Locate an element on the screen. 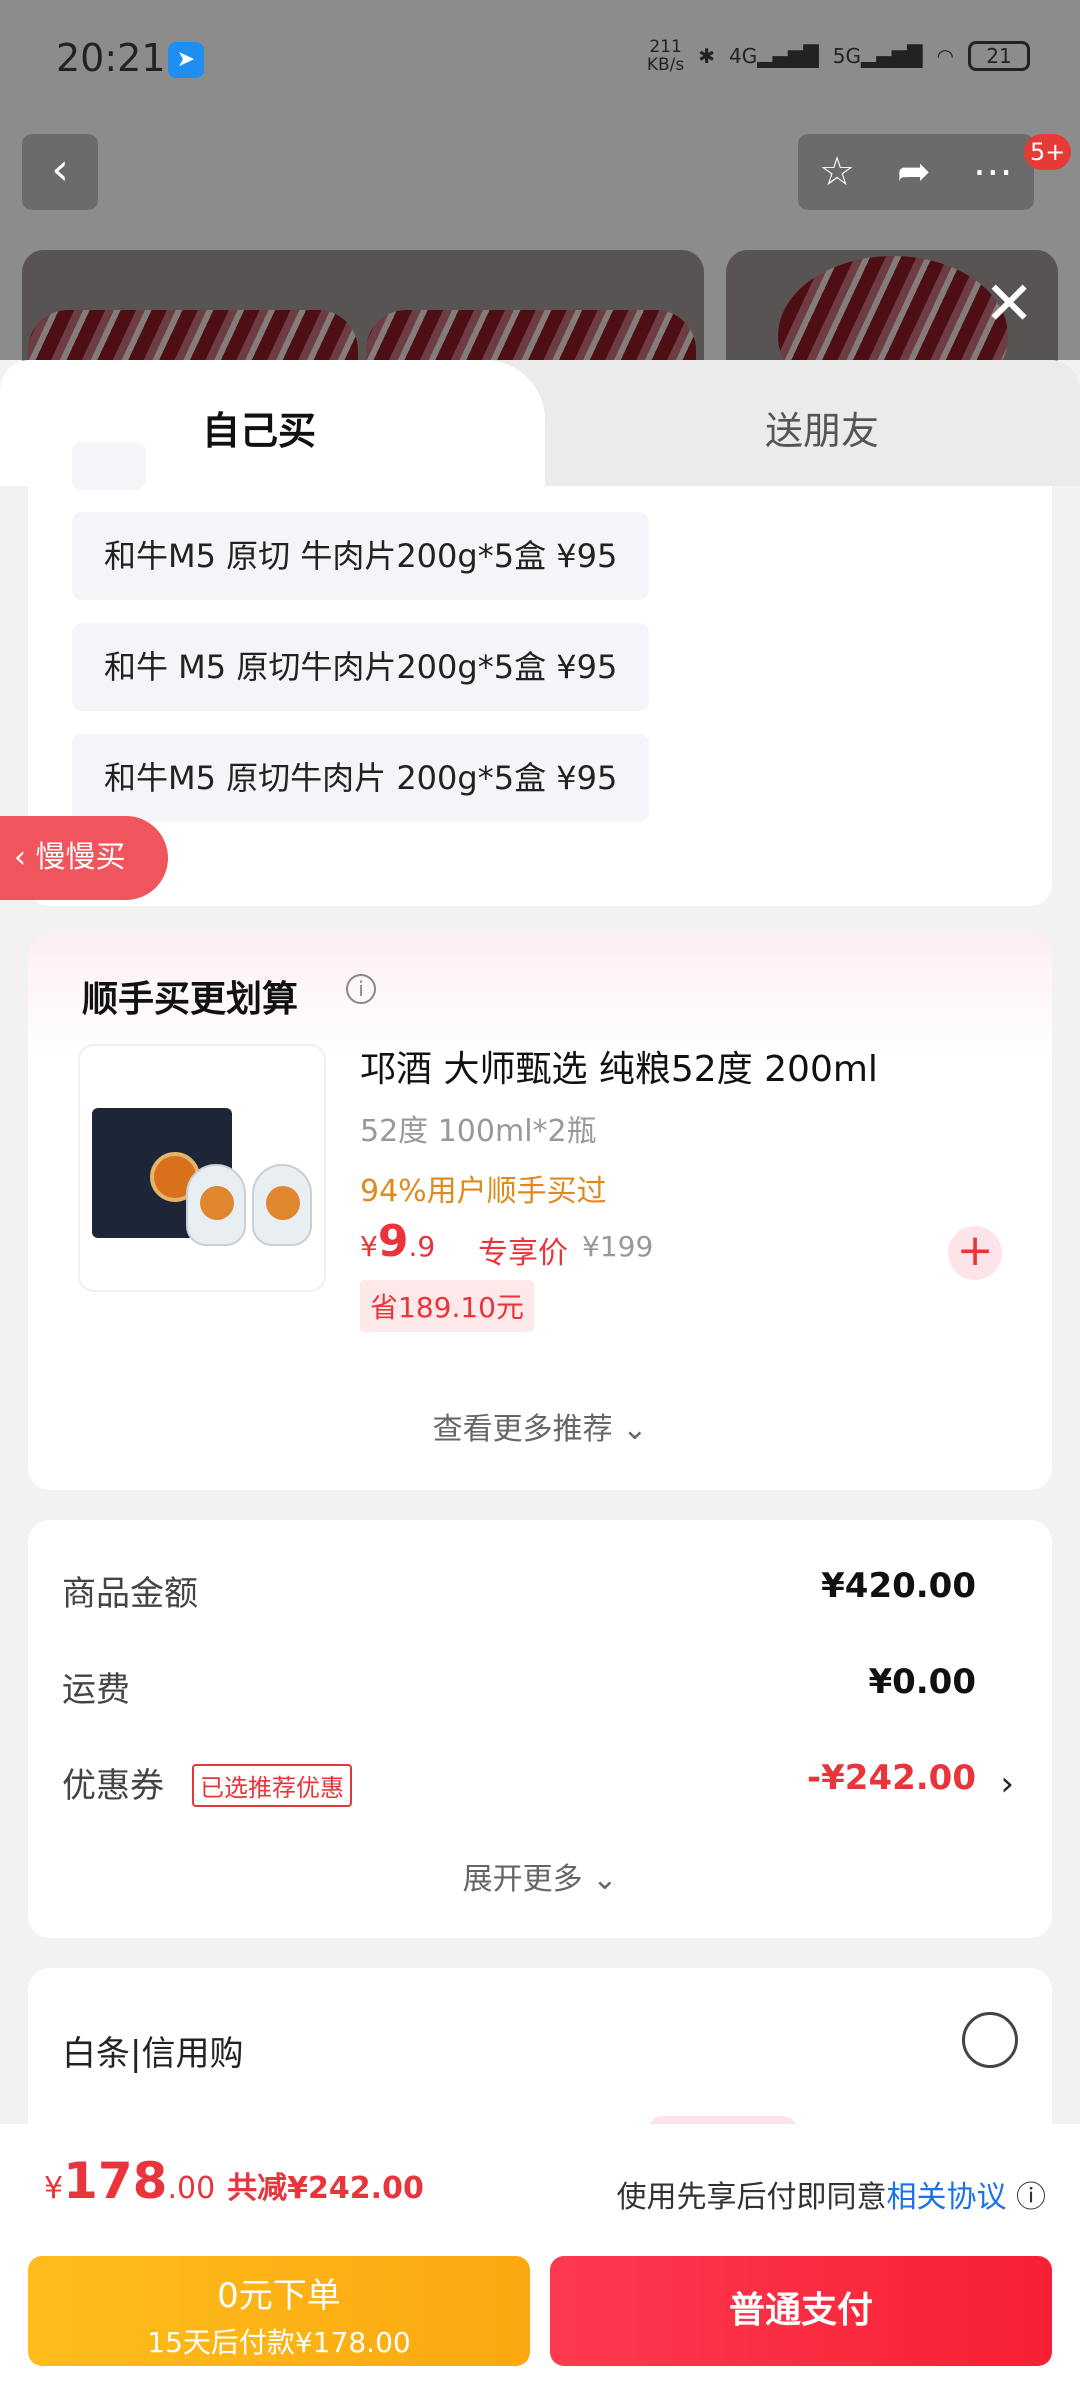 The height and width of the screenshot is (2400, 1080). product-image is located at coordinates (202, 1168).